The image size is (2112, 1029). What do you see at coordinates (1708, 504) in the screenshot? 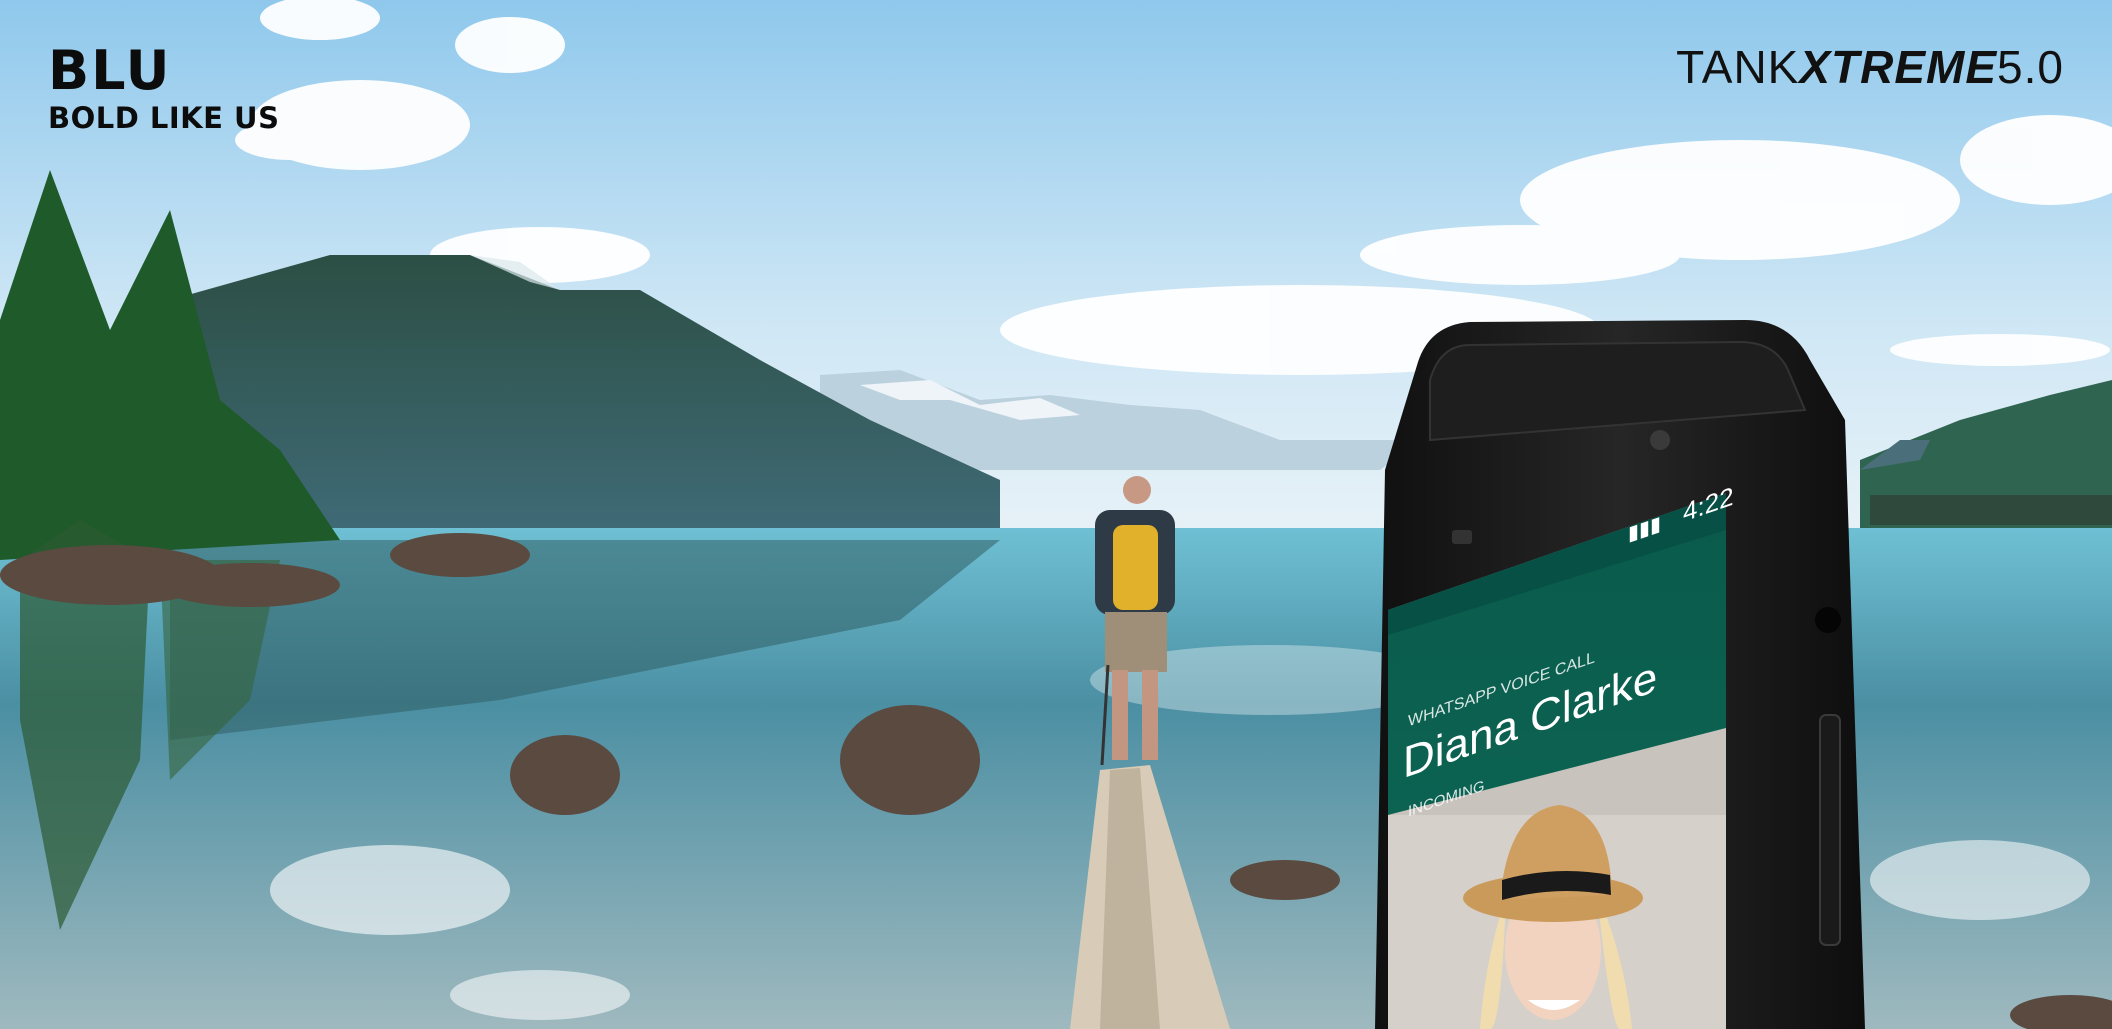
I see `status-time: 4:22` at bounding box center [1708, 504].